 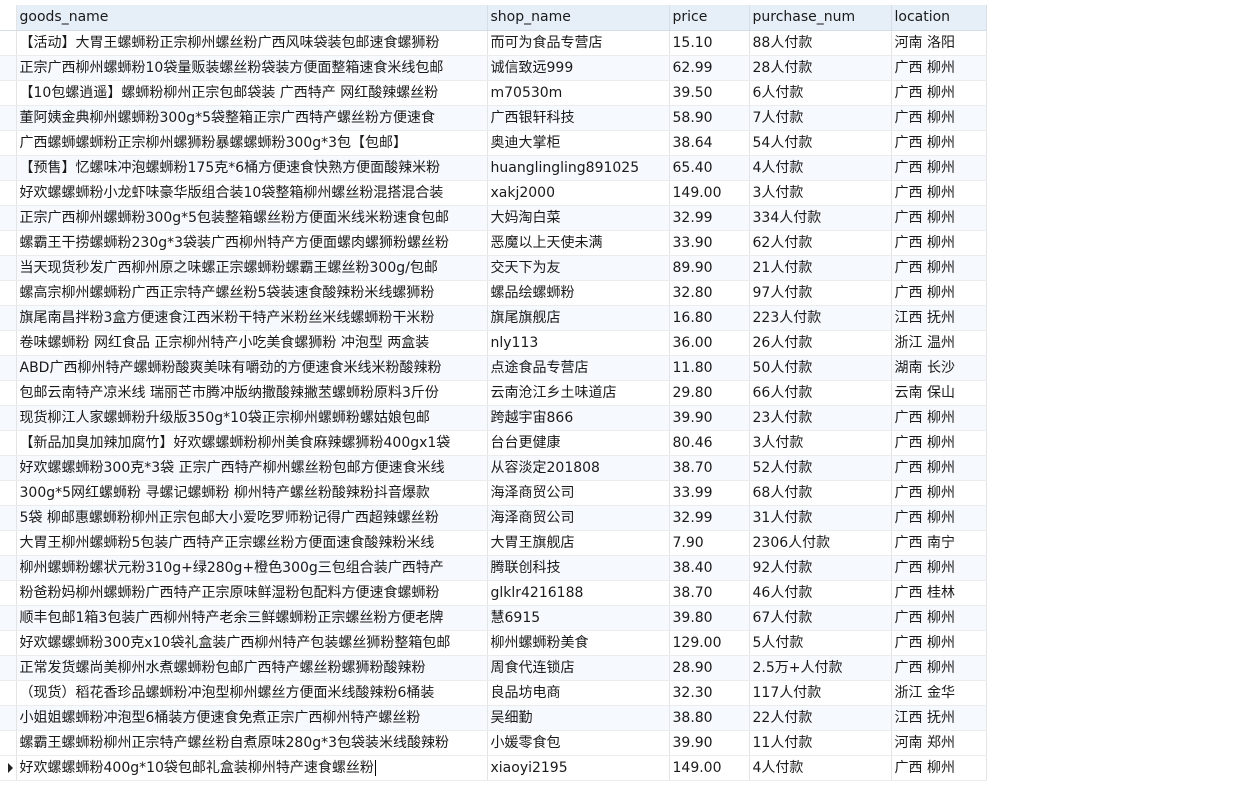 What do you see at coordinates (939, 543) in the screenshot?
I see `cell-location: 广西 南宁` at bounding box center [939, 543].